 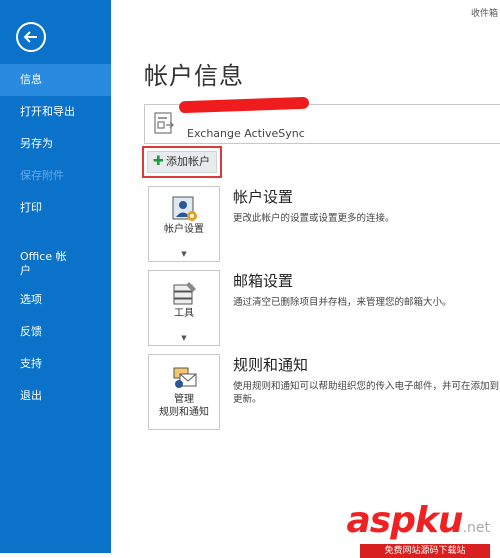 I want to click on watermark-subtitle: 免费网站源码下载站, so click(x=425, y=551).